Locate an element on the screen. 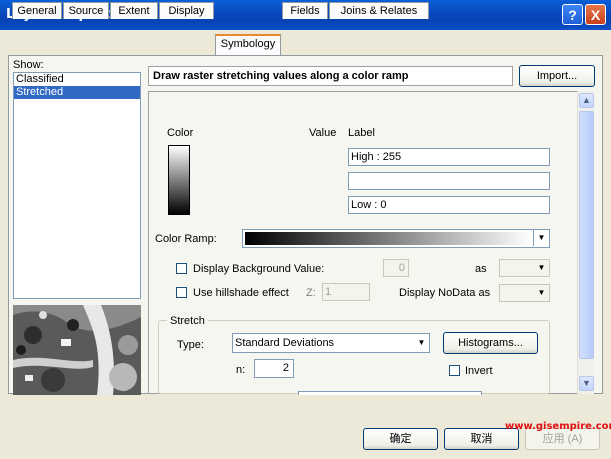 This screenshot has width=611, height=459. scroll-up-icon: ▲ is located at coordinates (586, 100).